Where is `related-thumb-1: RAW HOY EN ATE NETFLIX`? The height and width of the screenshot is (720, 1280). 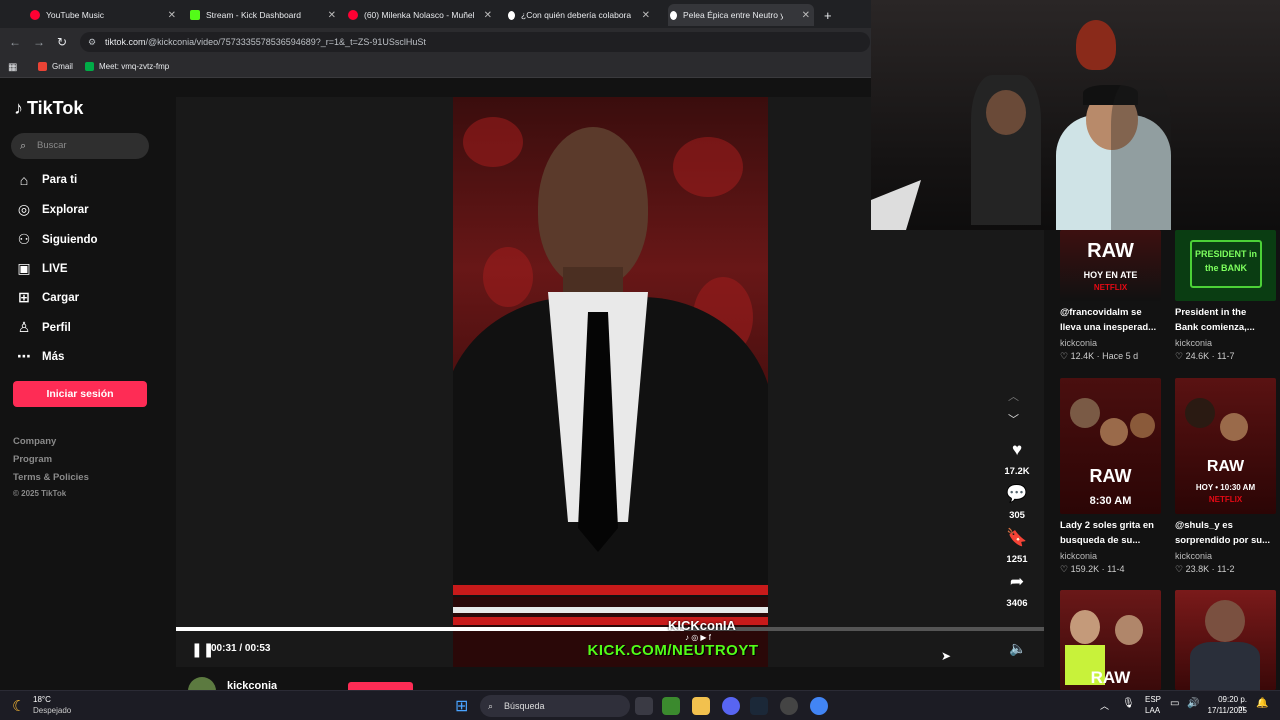 related-thumb-1: RAW HOY EN ATE NETFLIX is located at coordinates (1110, 265).